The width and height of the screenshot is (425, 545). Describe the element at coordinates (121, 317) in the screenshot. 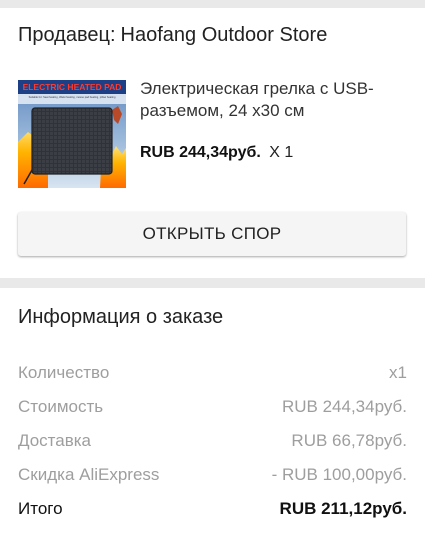

I see `order-info-heading: Информация о заказе` at that location.